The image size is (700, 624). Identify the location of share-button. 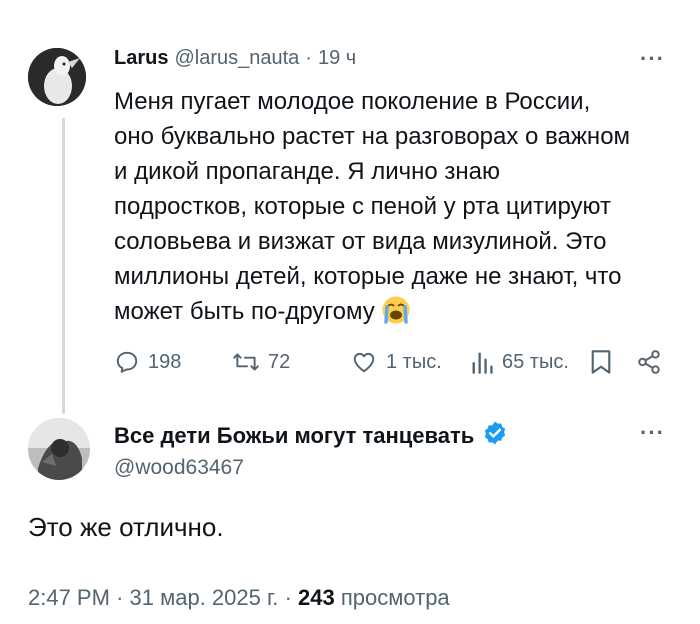
(649, 362).